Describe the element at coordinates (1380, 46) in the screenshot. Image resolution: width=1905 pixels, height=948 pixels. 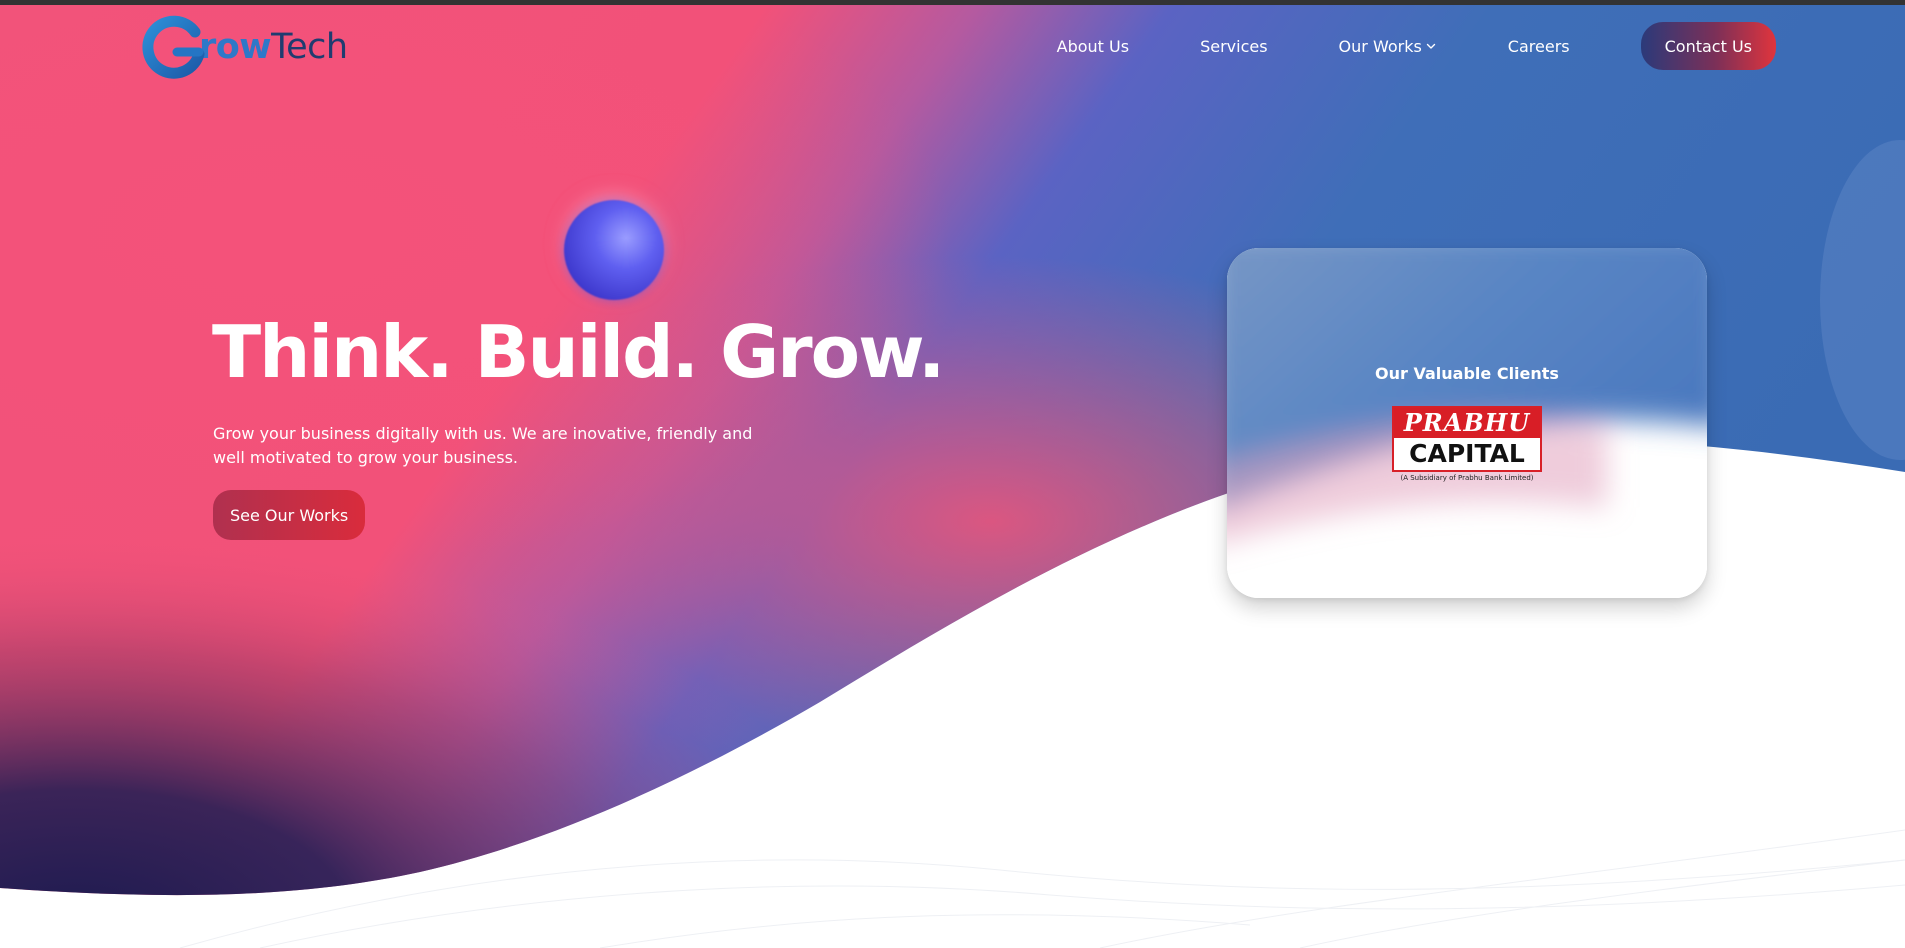
I see `nav-our-works-label: Our Works` at that location.